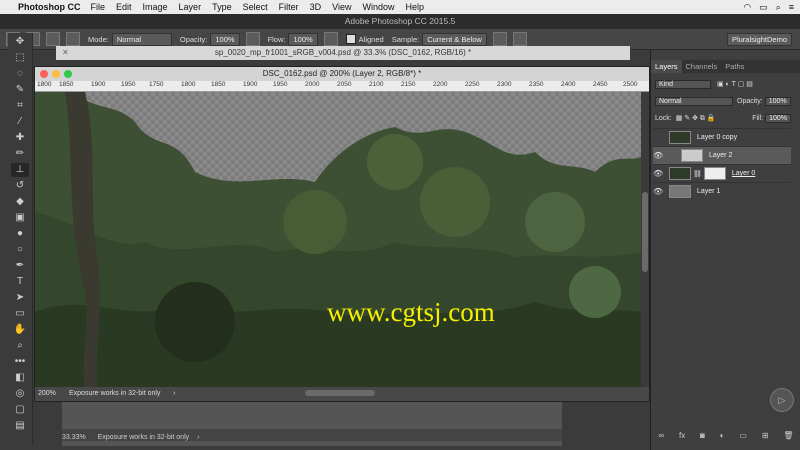 The width and height of the screenshot is (800, 450). Describe the element at coordinates (255, 7) in the screenshot. I see `menu-select: Select` at that location.